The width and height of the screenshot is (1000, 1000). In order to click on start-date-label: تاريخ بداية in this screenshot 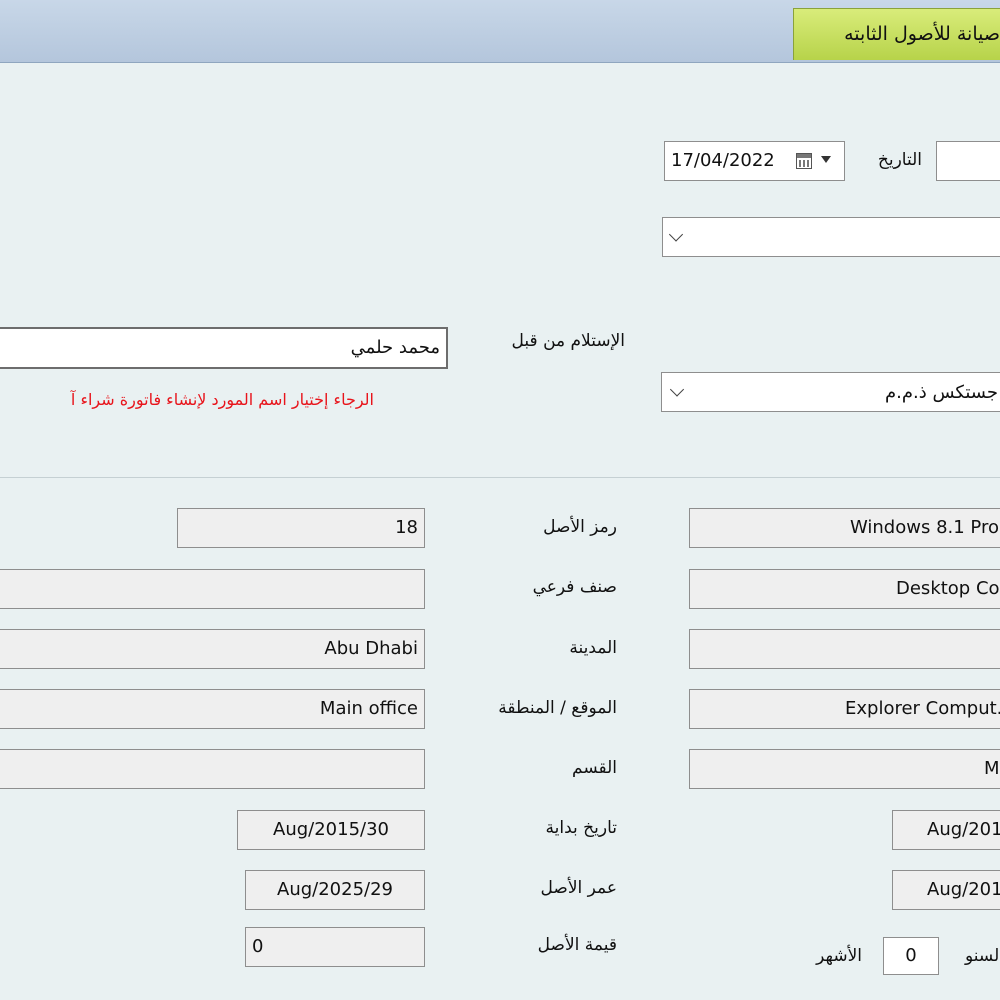, I will do `click(581, 828)`.